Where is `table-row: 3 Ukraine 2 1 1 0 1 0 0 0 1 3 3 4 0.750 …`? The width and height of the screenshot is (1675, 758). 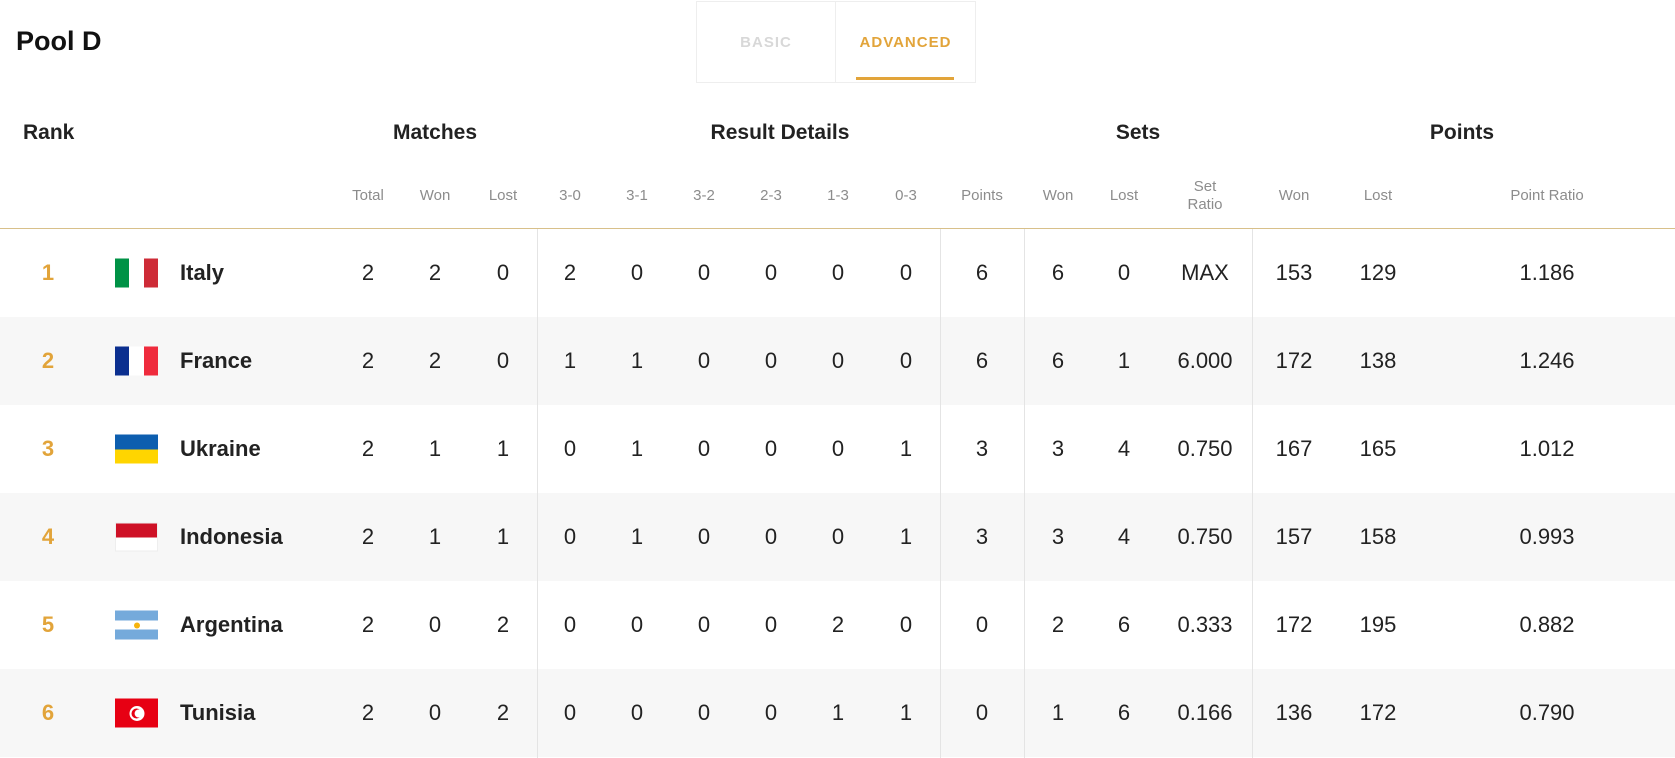 table-row: 3 Ukraine 2 1 1 0 1 0 0 0 1 3 3 4 0.750 … is located at coordinates (837, 449).